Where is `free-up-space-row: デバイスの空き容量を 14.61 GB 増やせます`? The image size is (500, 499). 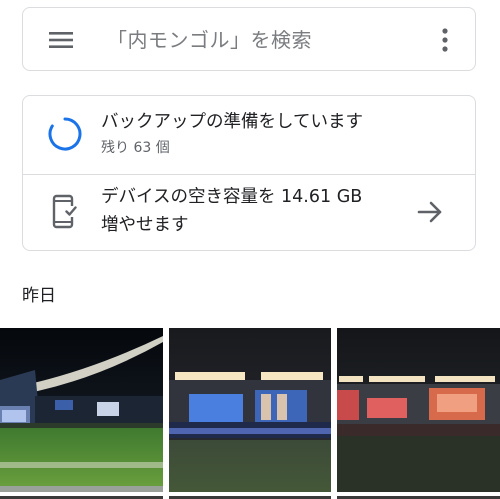
free-up-space-row: デバイスの空き容量を 14.61 GB 増やせます is located at coordinates (249, 212).